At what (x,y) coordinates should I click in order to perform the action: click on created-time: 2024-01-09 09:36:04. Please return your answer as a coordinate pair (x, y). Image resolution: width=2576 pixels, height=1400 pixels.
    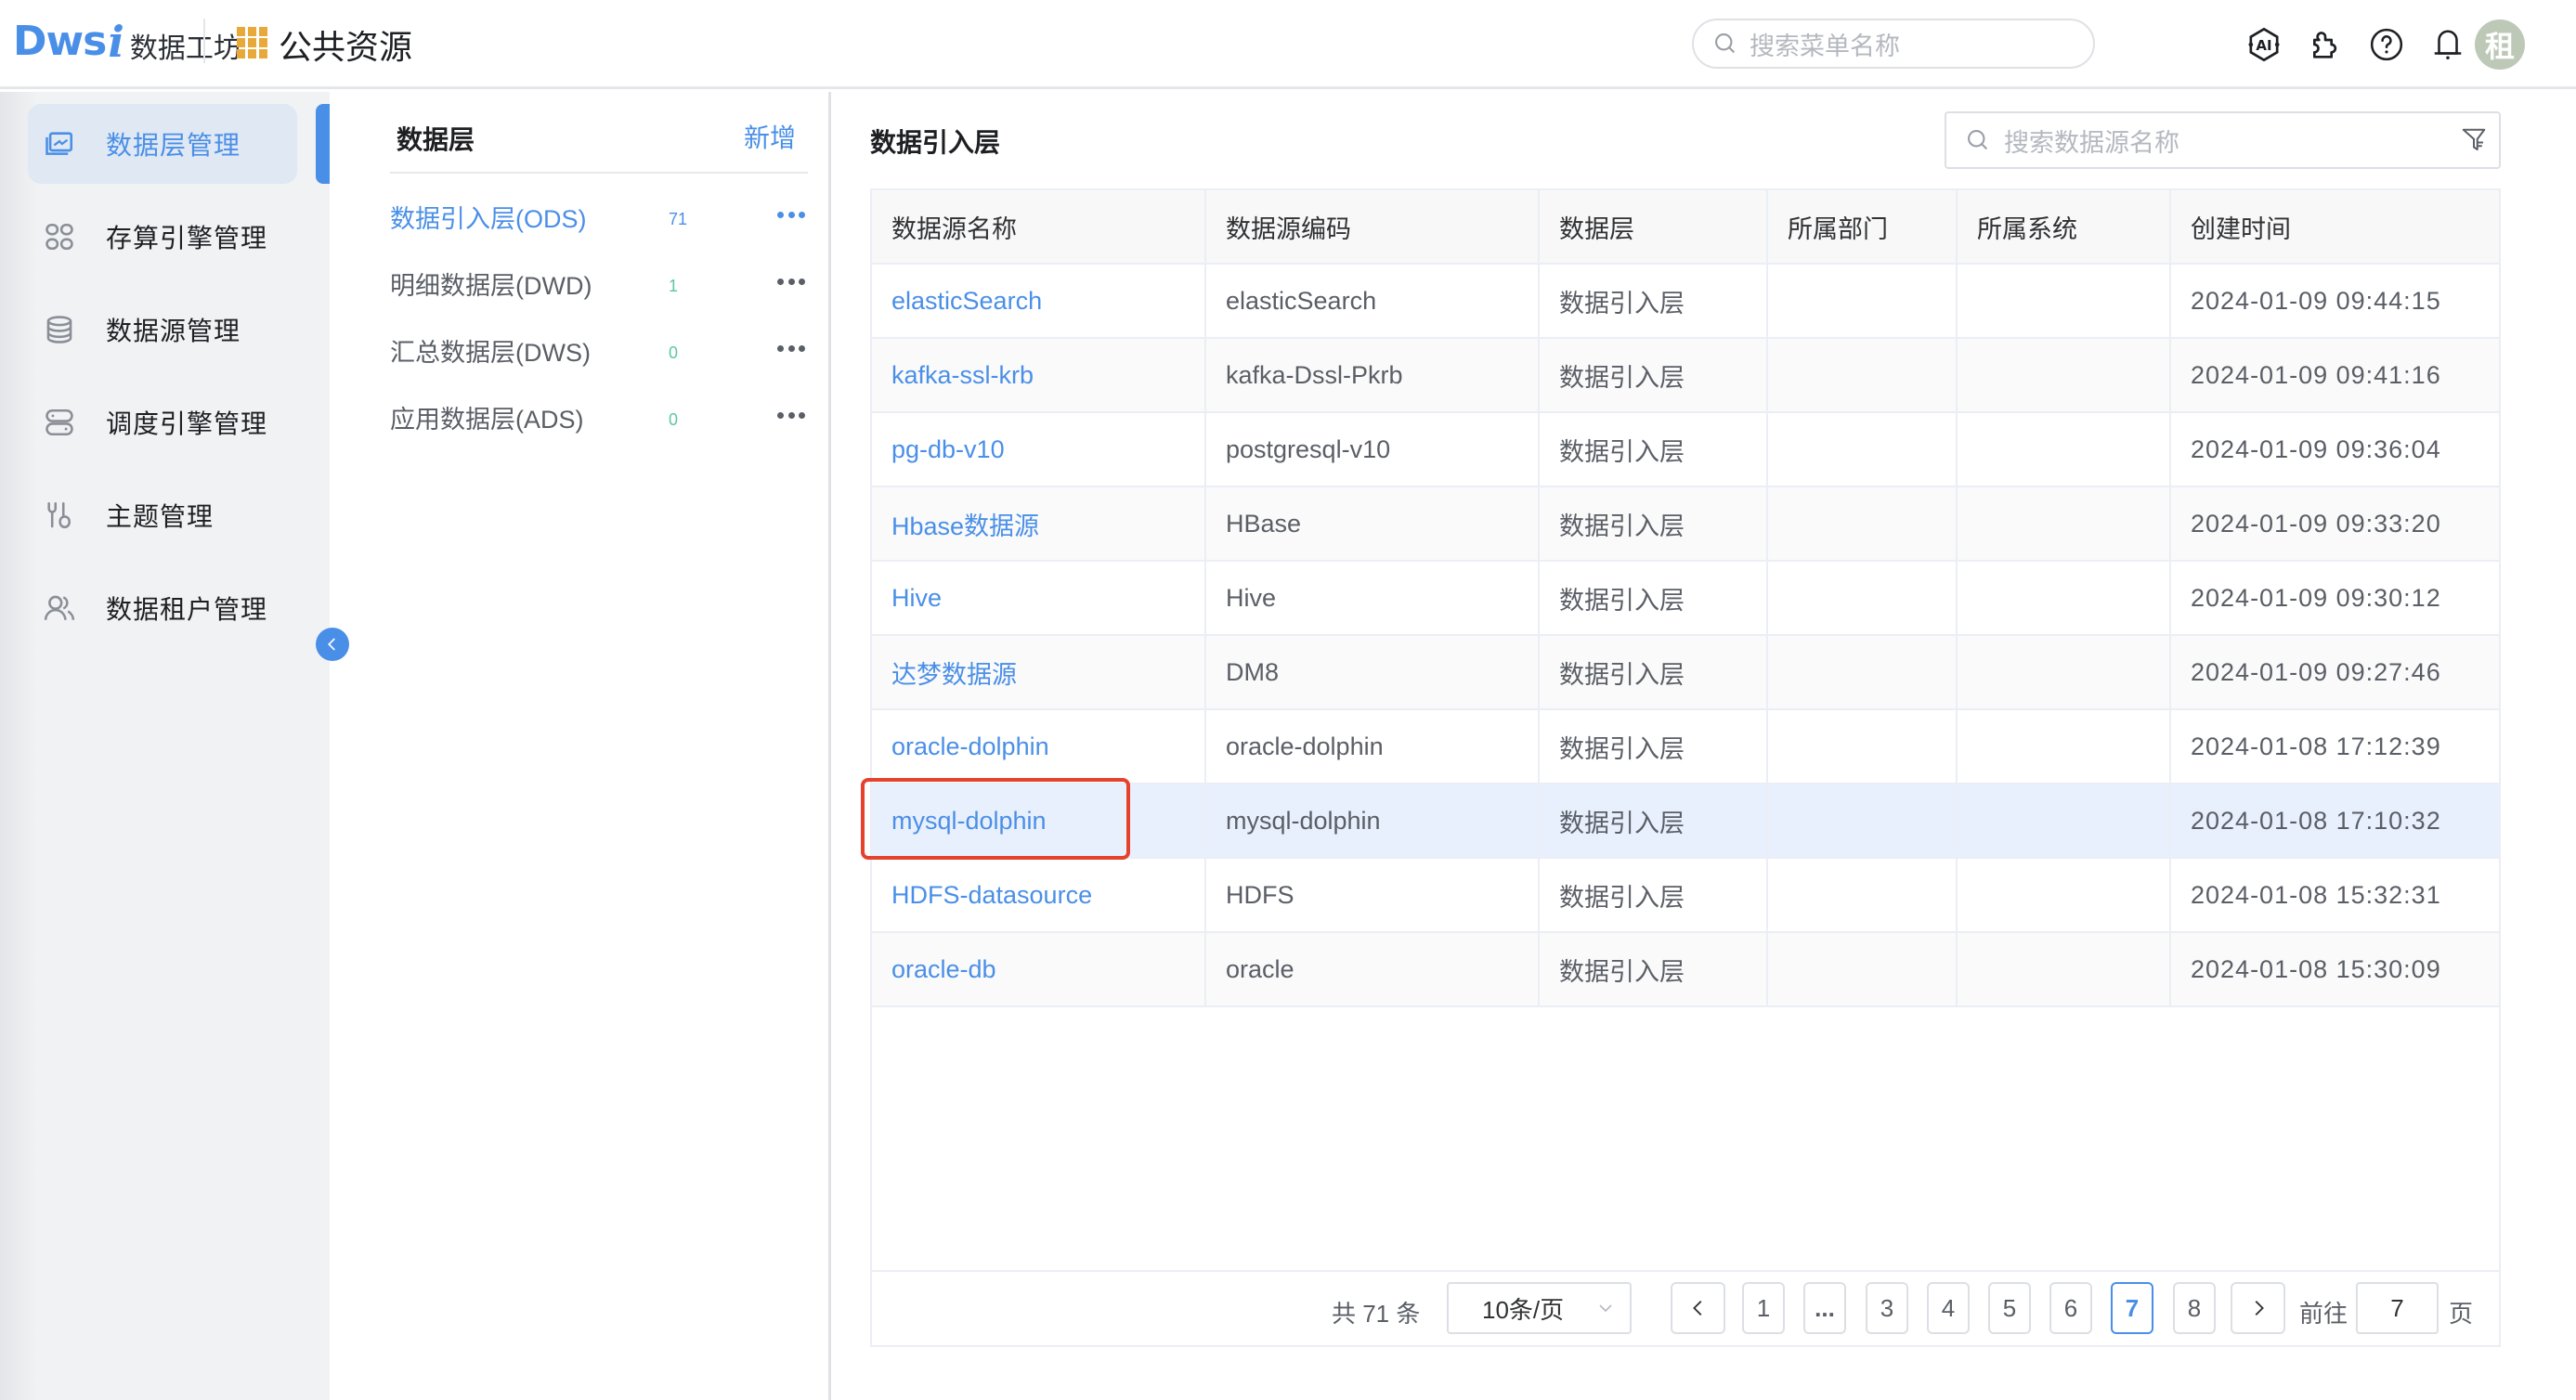
    Looking at the image, I should click on (2335, 450).